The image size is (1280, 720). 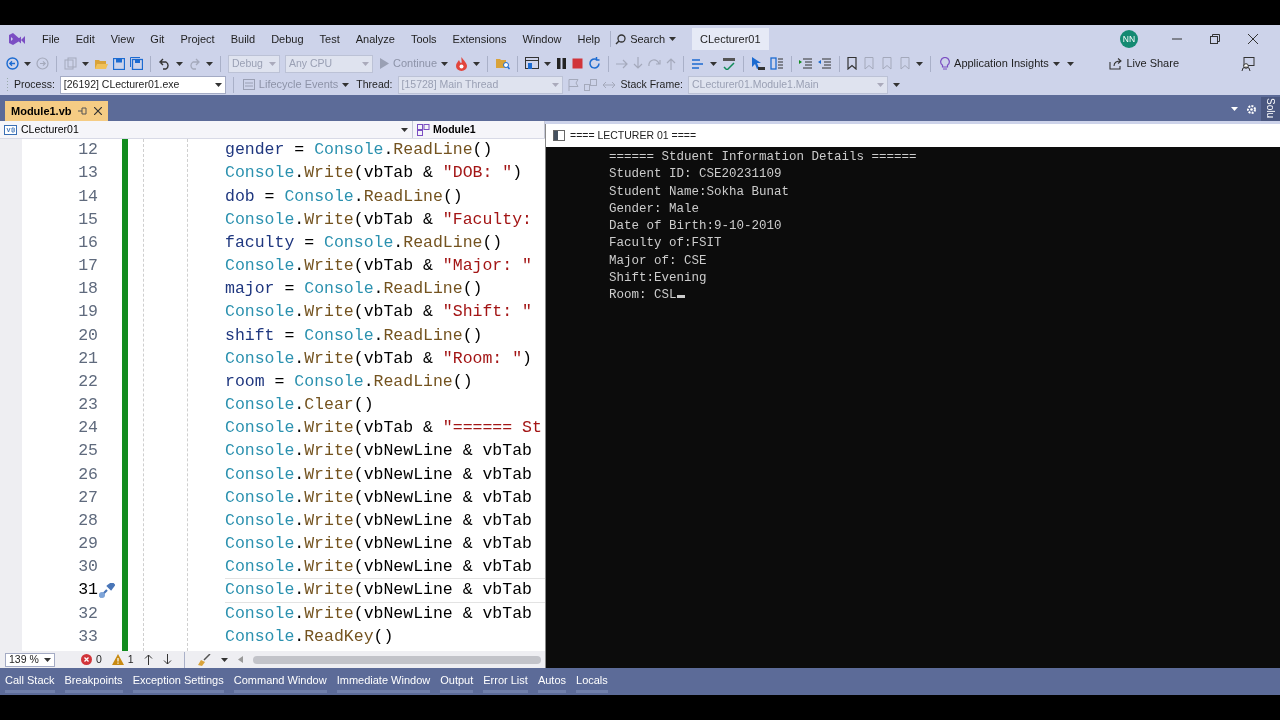 I want to click on line-number: 15, so click(x=87, y=219).